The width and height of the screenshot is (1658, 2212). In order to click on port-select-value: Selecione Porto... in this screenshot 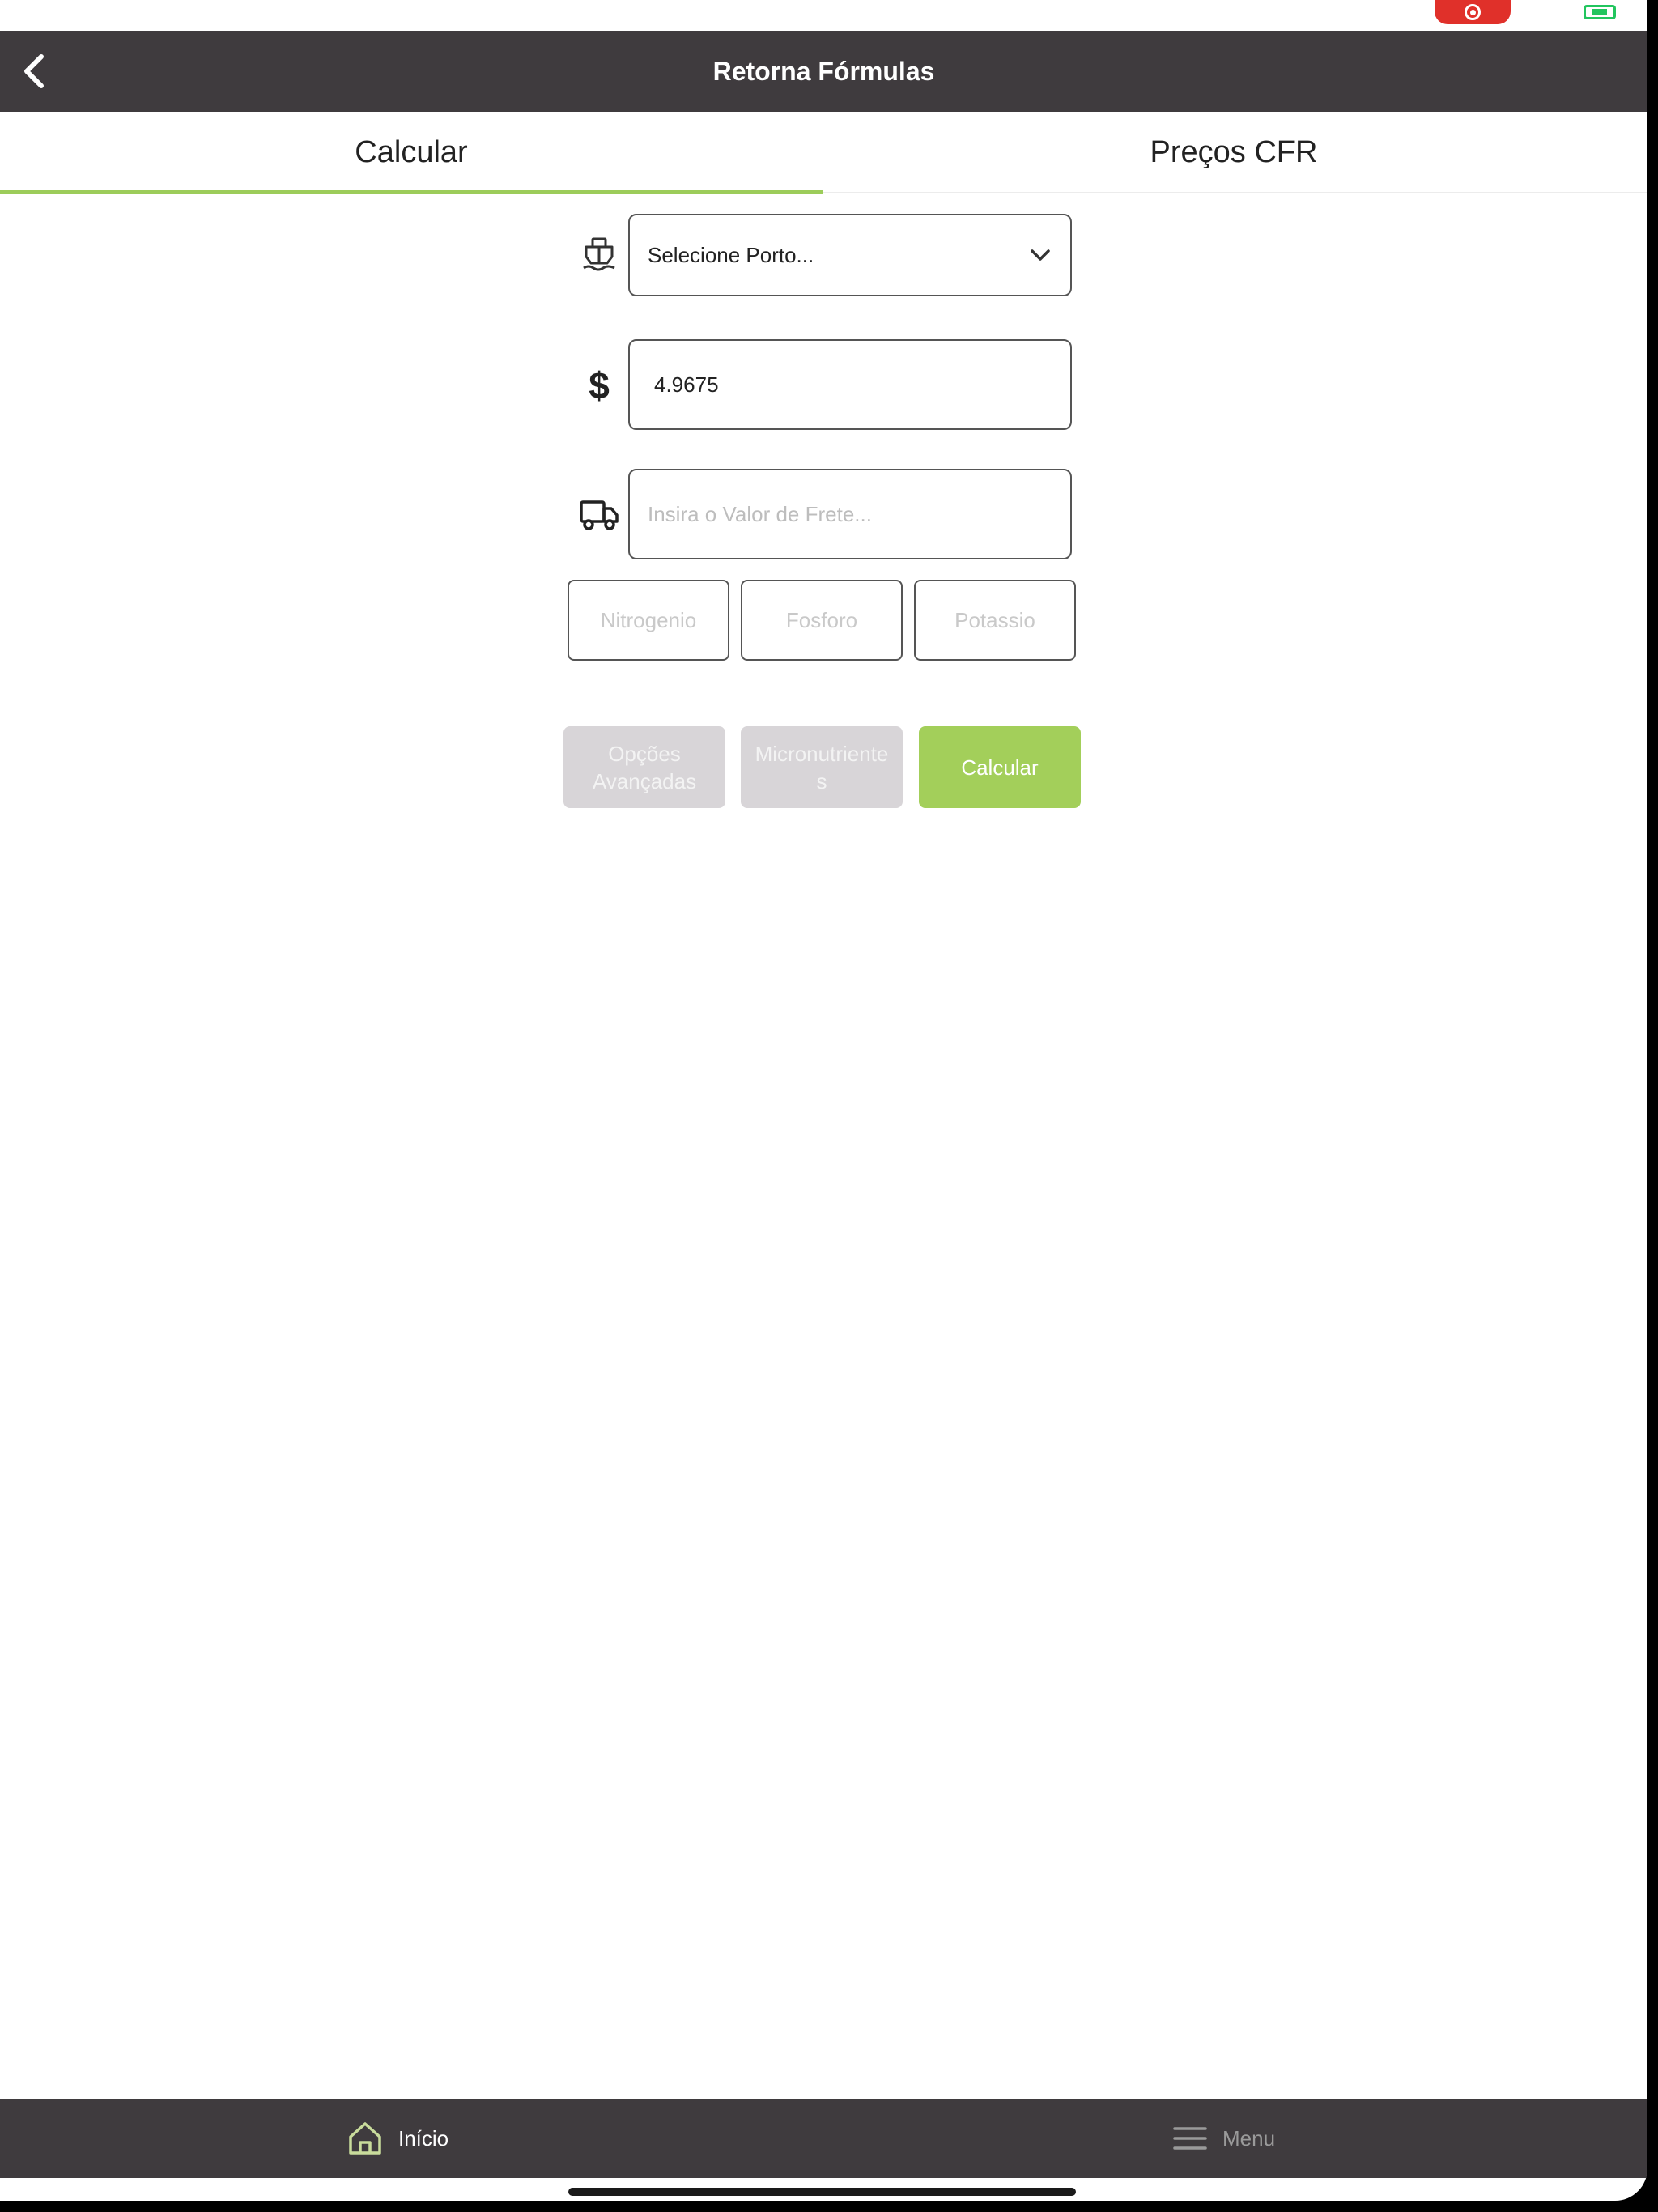, I will do `click(731, 255)`.